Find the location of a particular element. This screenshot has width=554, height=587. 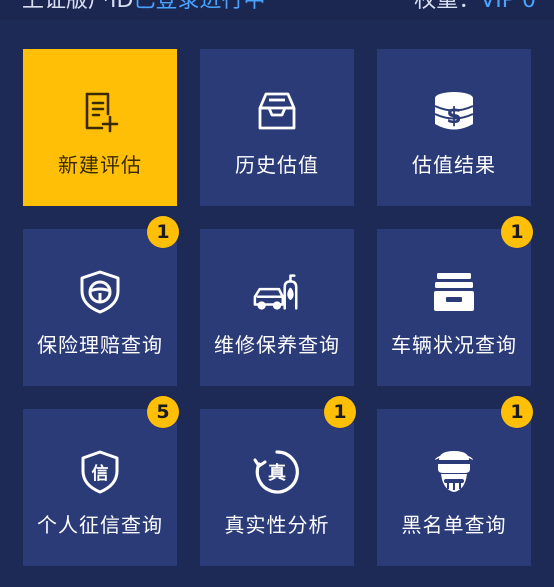

steering-shield-icon is located at coordinates (100, 292).